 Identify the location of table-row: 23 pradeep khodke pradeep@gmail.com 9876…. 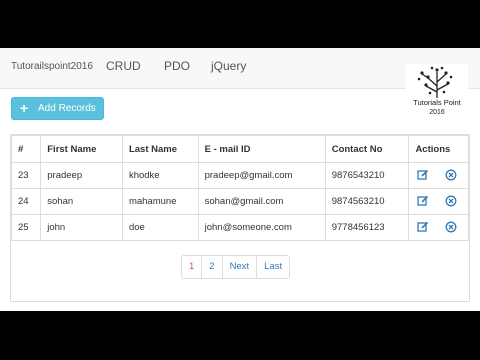
(239, 175).